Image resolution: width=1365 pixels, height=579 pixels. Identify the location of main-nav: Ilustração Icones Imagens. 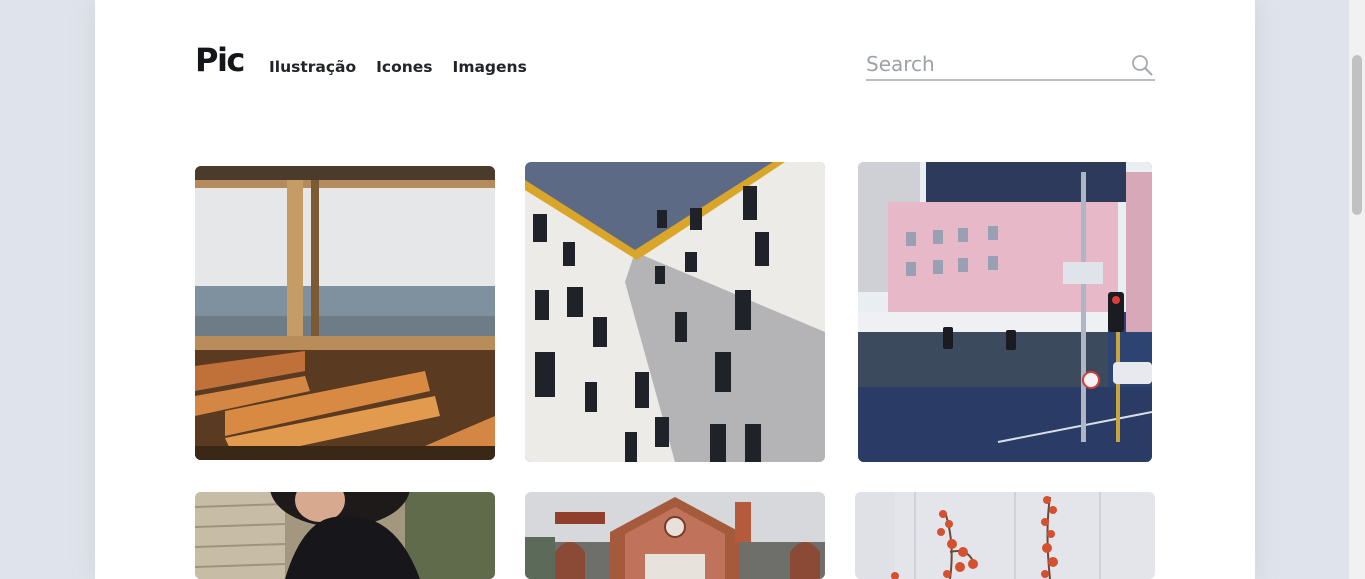
(398, 67).